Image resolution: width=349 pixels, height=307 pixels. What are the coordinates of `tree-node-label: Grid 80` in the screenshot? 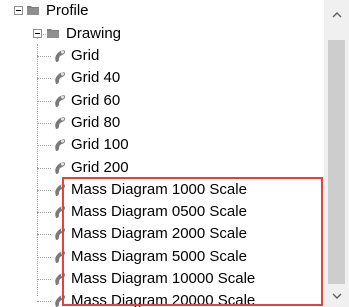 It's located at (96, 122).